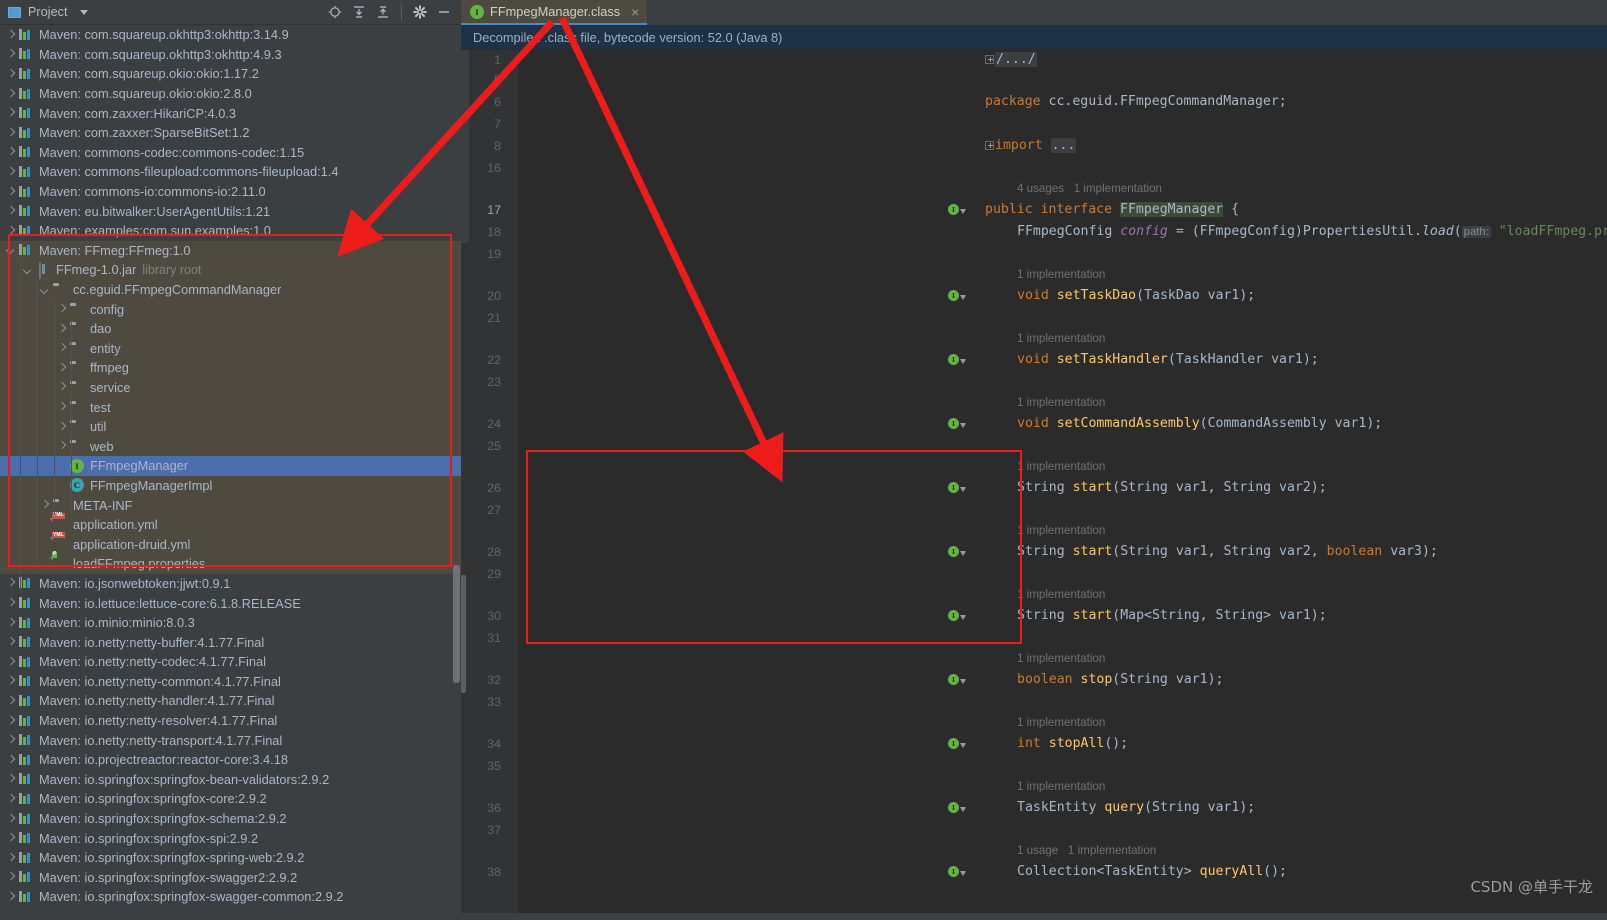 The height and width of the screenshot is (920, 1607). Describe the element at coordinates (26, 603) in the screenshot. I see `maven-library-icon` at that location.